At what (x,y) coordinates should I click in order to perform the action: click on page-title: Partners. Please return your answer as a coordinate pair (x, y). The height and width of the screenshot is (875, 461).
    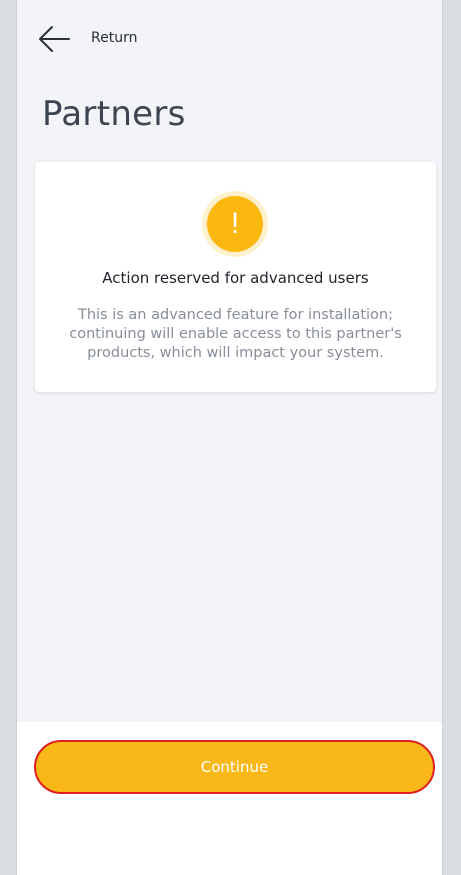
    Looking at the image, I should click on (114, 114).